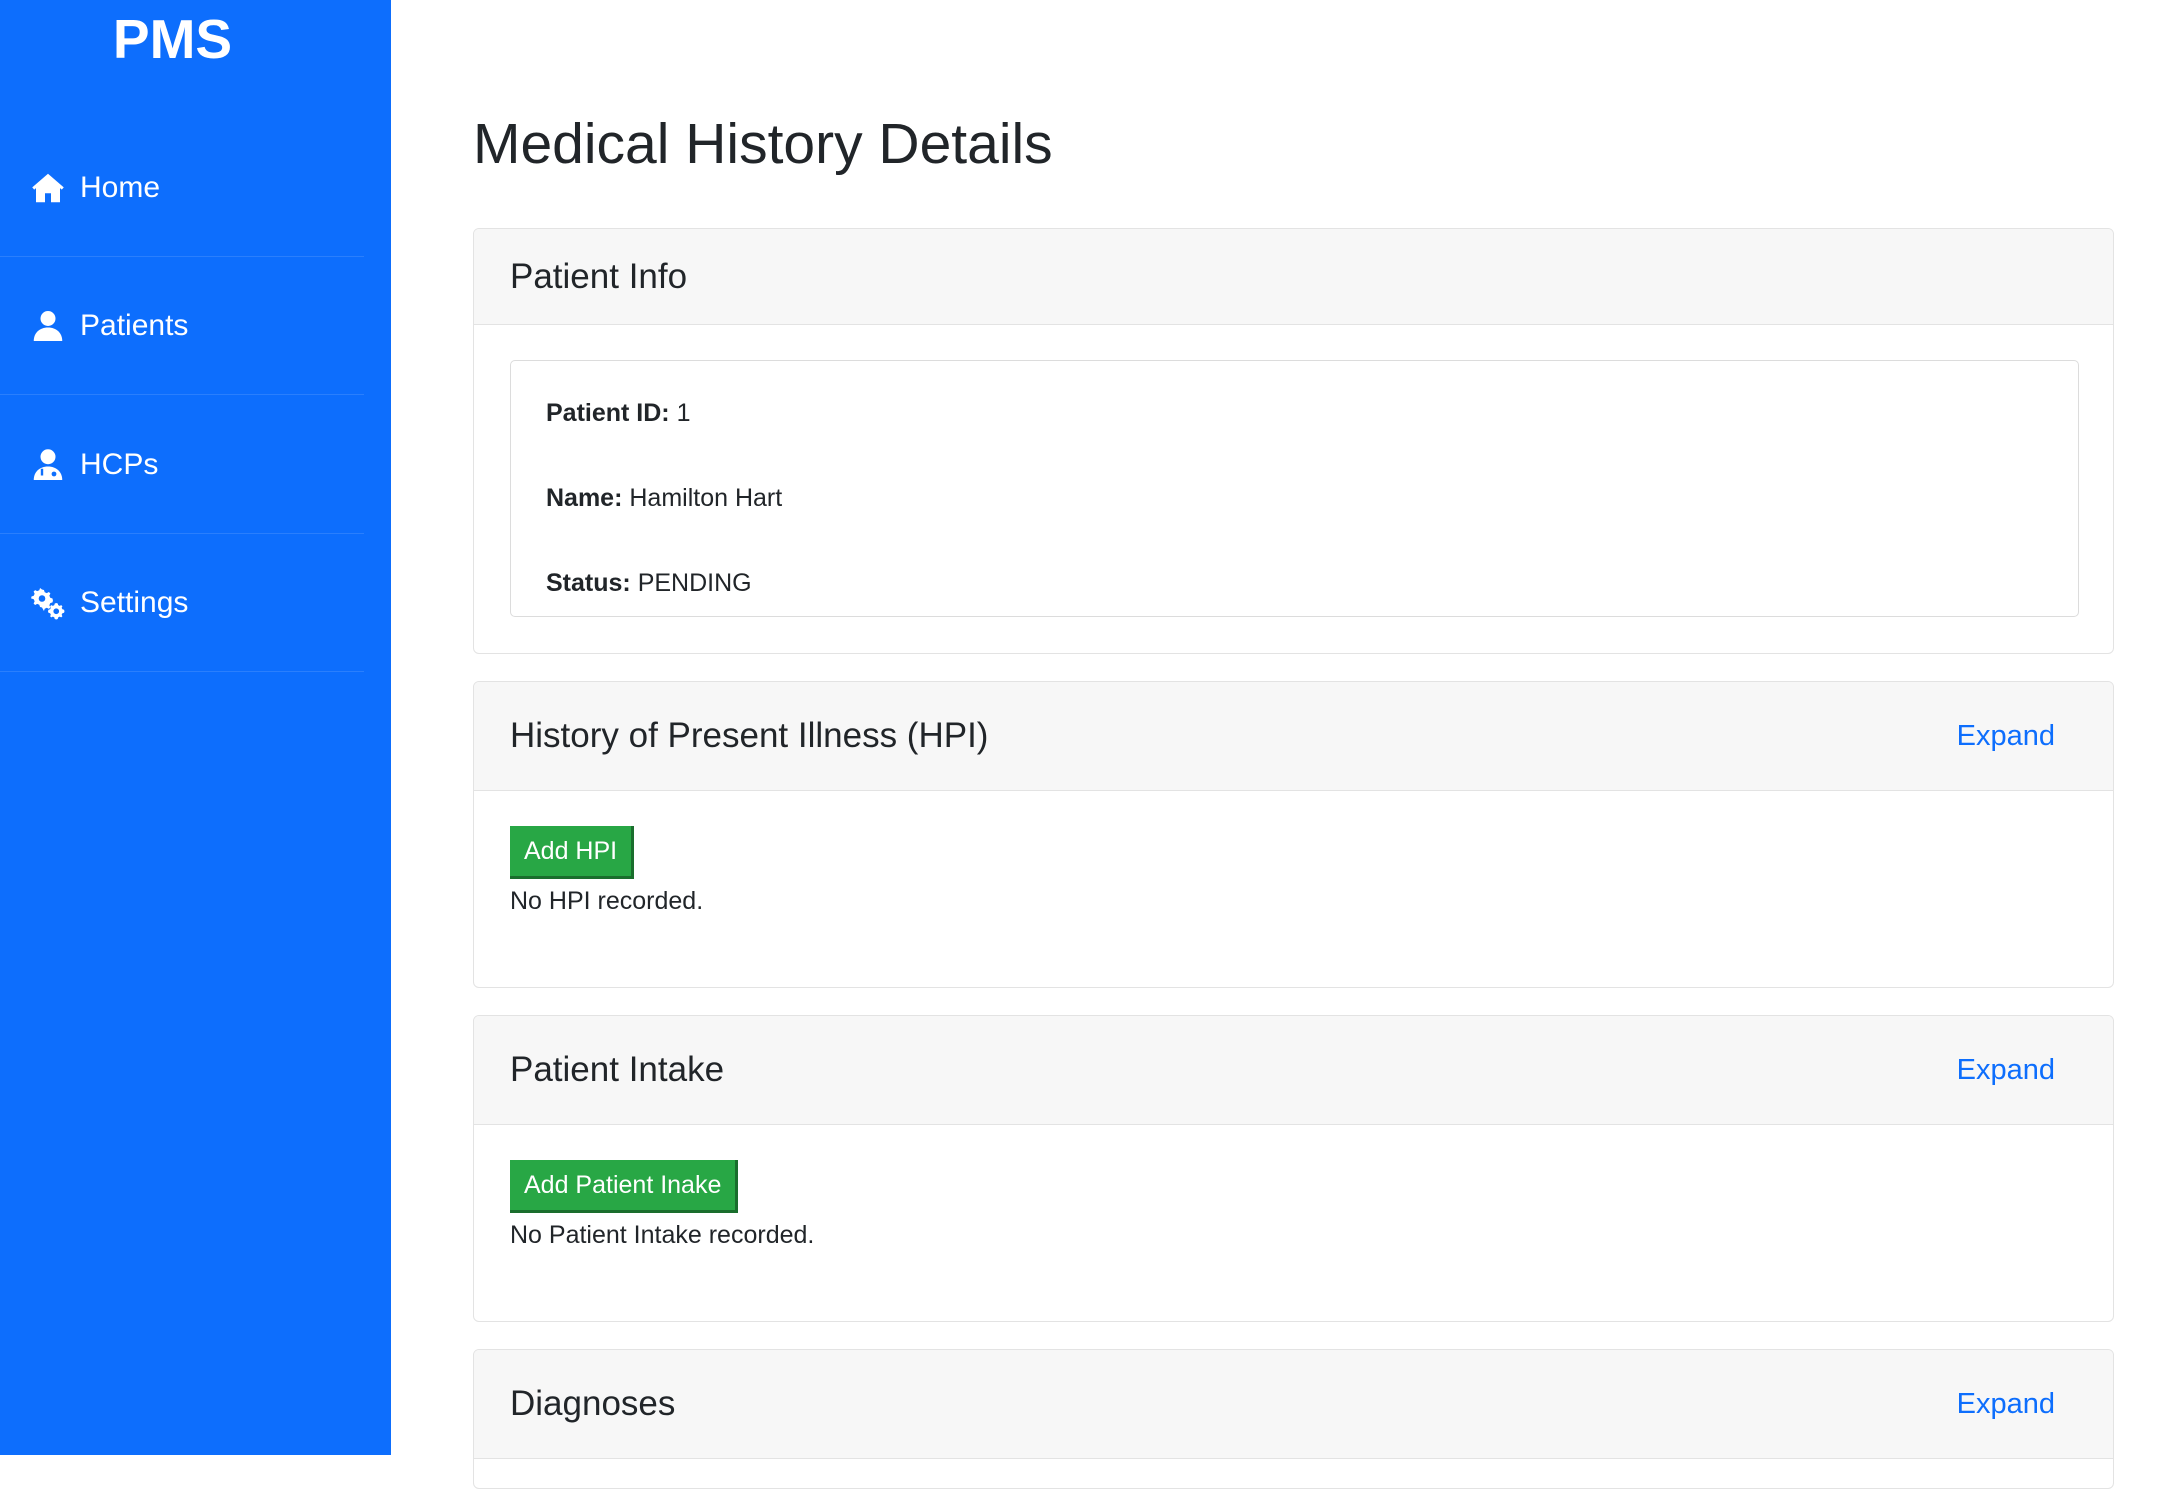  Describe the element at coordinates (2006, 736) in the screenshot. I see `hpi-expand-link: Expand` at that location.